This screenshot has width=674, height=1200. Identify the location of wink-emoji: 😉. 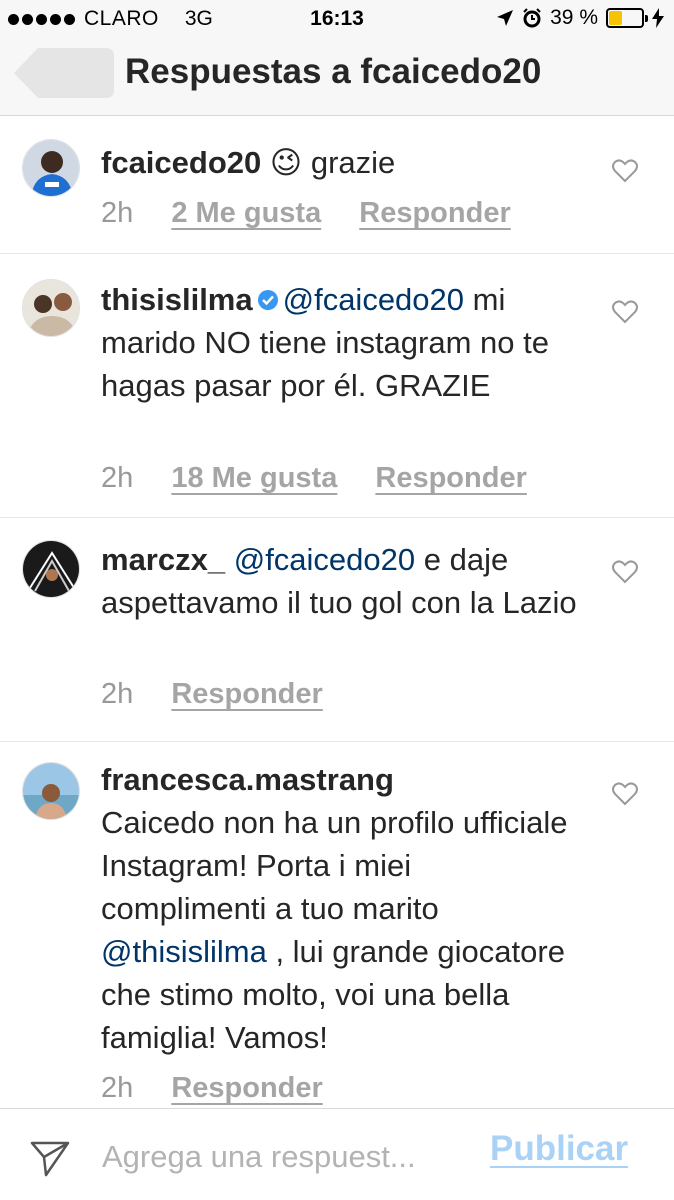
(286, 162).